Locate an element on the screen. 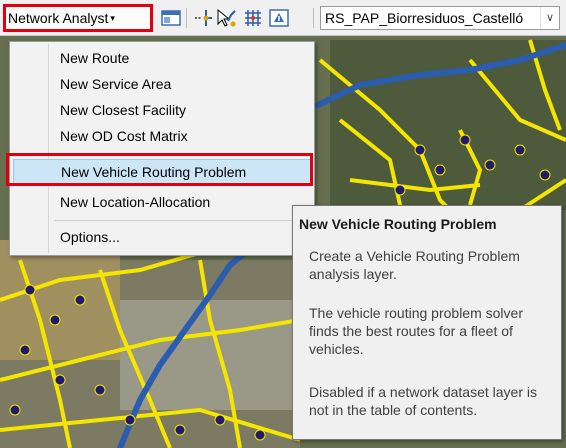 The height and width of the screenshot is (448, 566). menu-item-new-service-area: New Service Area is located at coordinates (162, 84).